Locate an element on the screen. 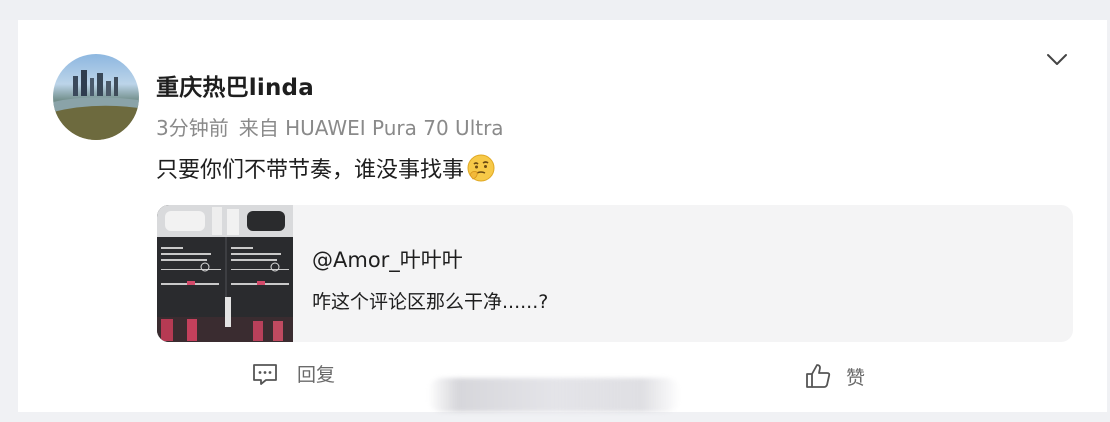 The width and height of the screenshot is (1110, 422). chevron-down-icon is located at coordinates (1057, 60).